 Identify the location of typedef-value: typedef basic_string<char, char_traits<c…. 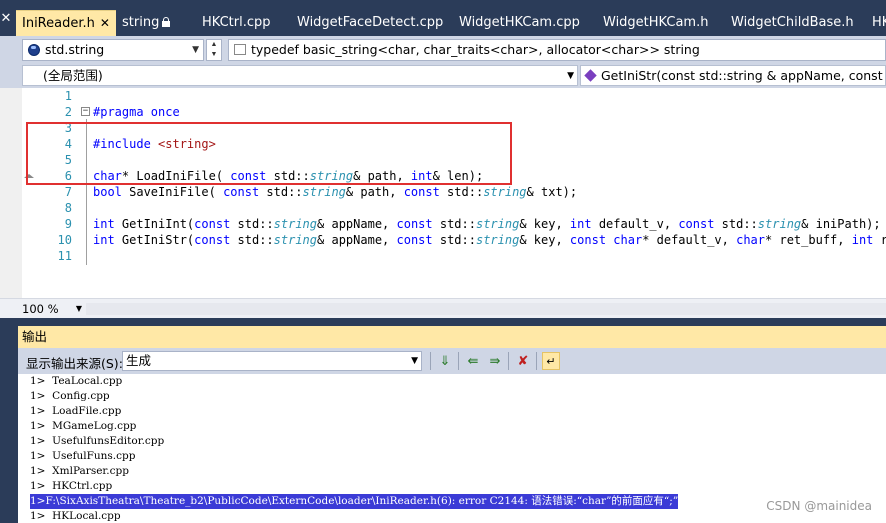
(475, 49).